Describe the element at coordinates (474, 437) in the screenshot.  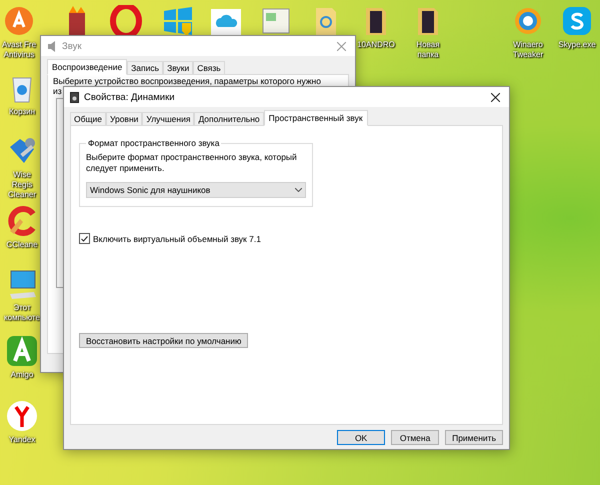
I see `dialog-button: Применить` at that location.